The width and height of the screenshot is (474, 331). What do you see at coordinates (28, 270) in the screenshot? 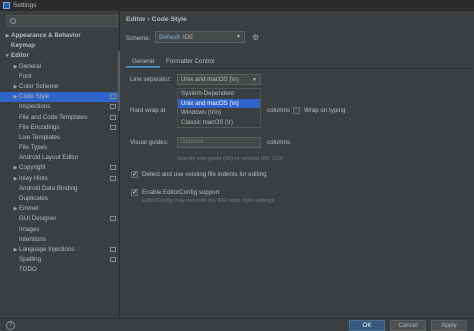
I see `sidebar-item-label: TODO` at bounding box center [28, 270].